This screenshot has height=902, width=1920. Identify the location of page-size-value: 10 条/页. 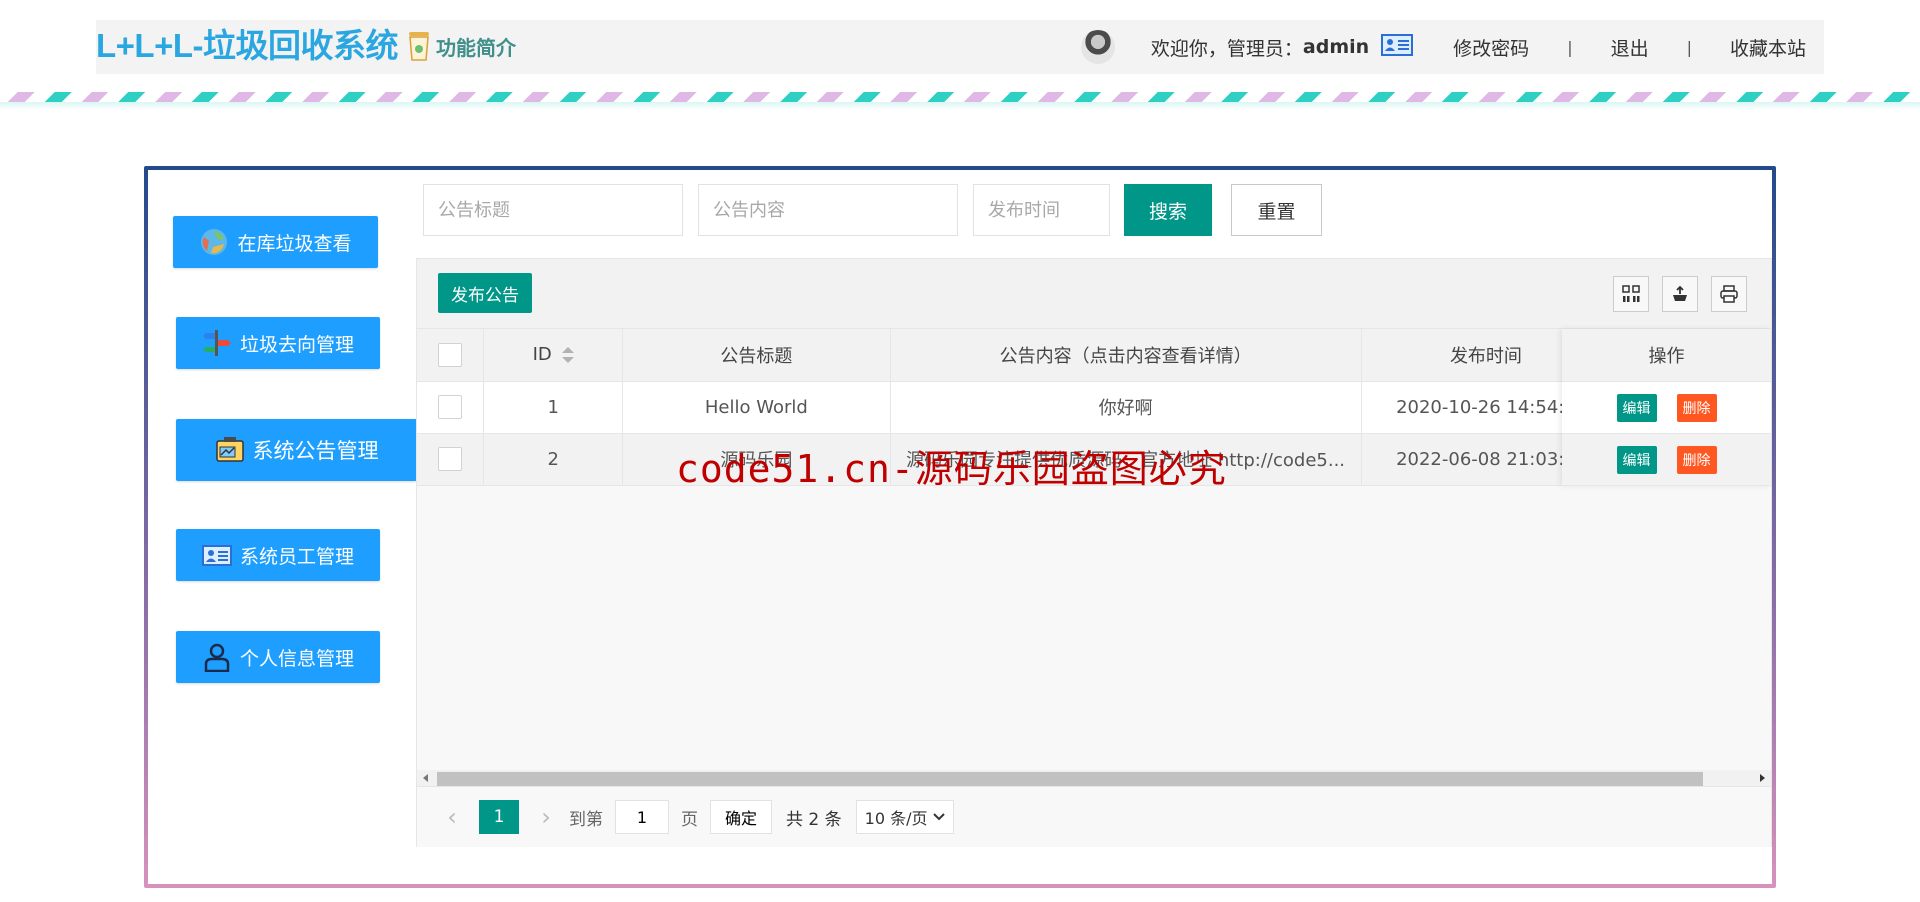
(896, 818).